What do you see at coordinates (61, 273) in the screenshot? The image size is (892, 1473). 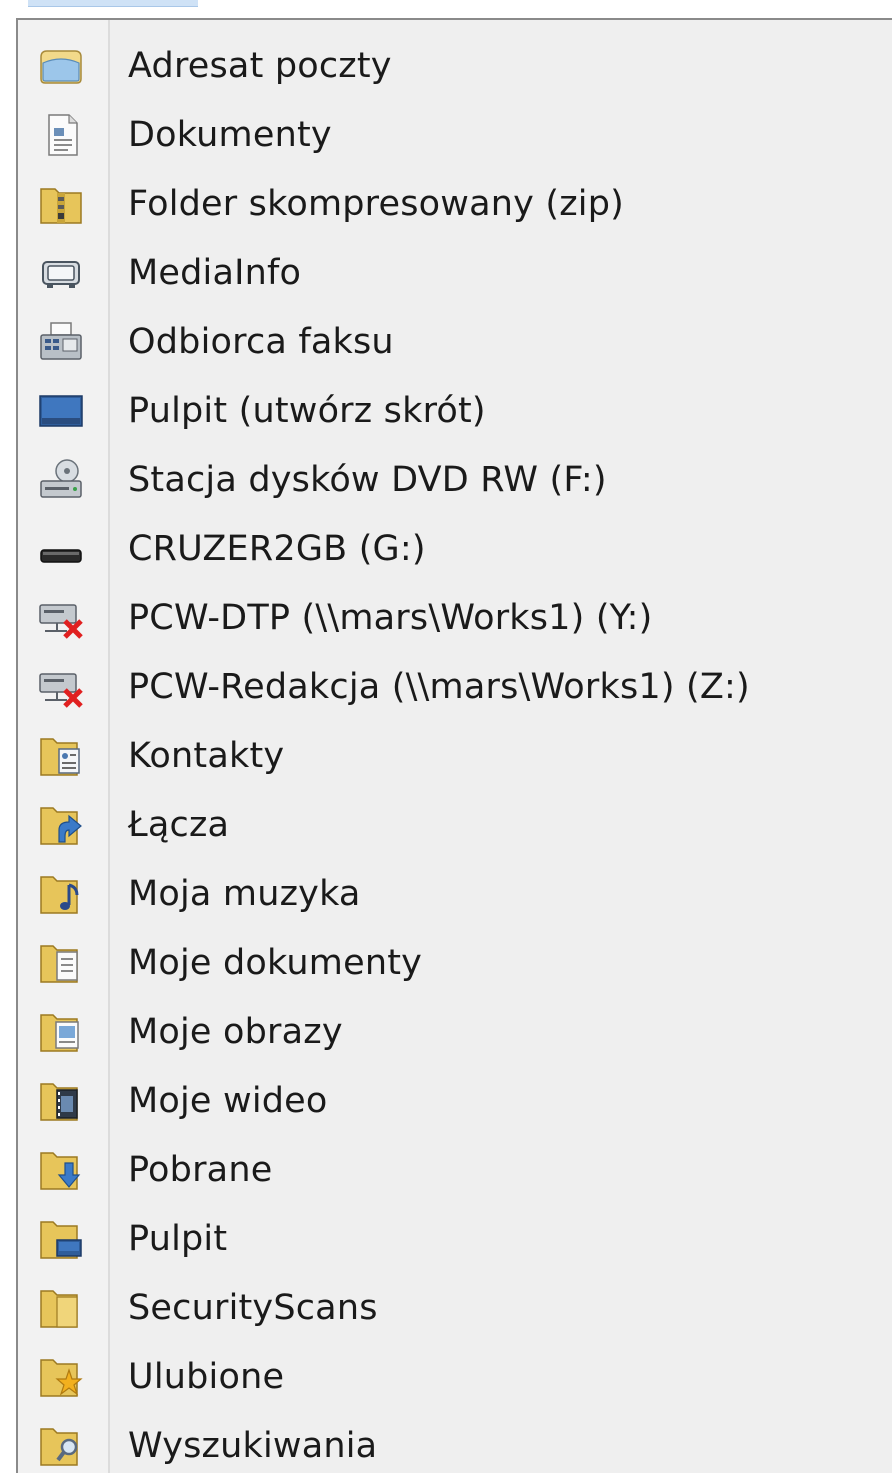 I see `mediainfo-icon` at bounding box center [61, 273].